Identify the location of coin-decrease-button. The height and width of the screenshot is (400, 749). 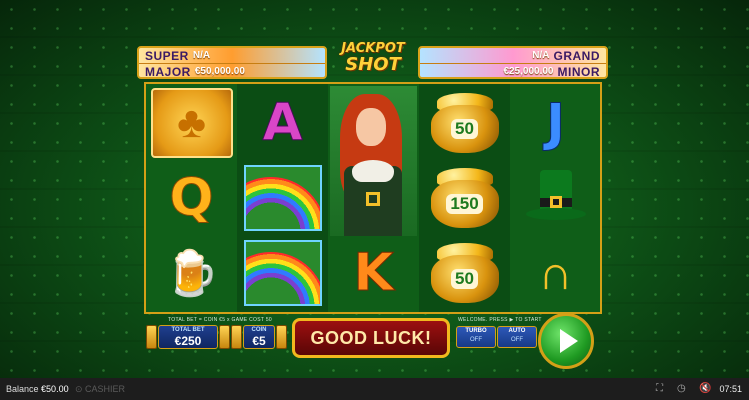
(236, 337).